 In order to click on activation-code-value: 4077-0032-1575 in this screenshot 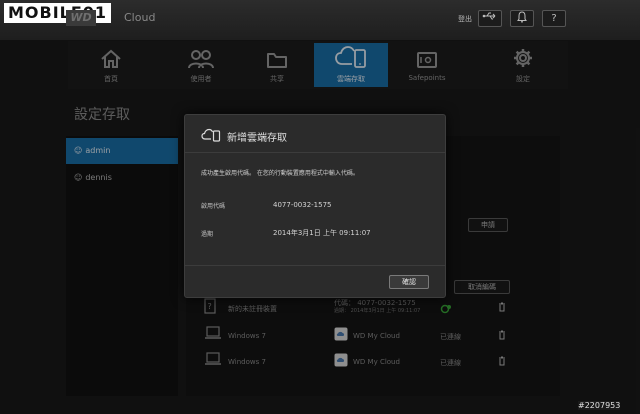, I will do `click(302, 205)`.